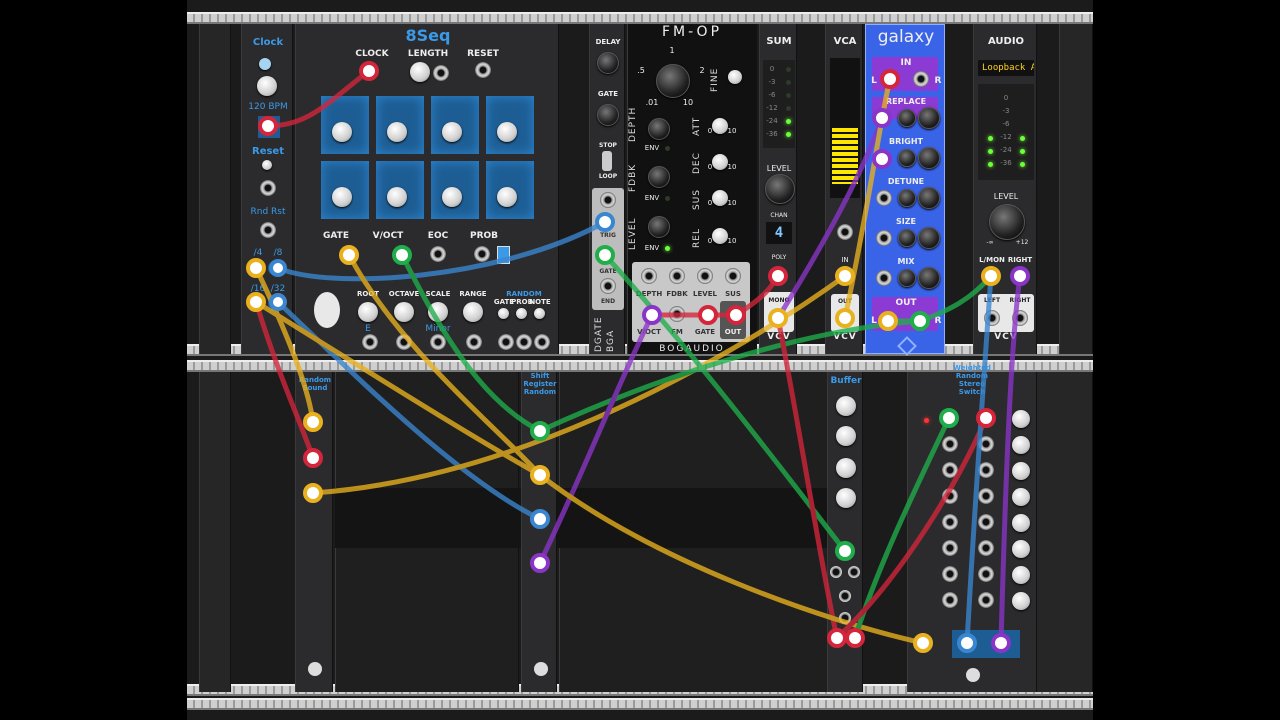  Describe the element at coordinates (907, 238) in the screenshot. I see `galaxy-size-atten` at that location.